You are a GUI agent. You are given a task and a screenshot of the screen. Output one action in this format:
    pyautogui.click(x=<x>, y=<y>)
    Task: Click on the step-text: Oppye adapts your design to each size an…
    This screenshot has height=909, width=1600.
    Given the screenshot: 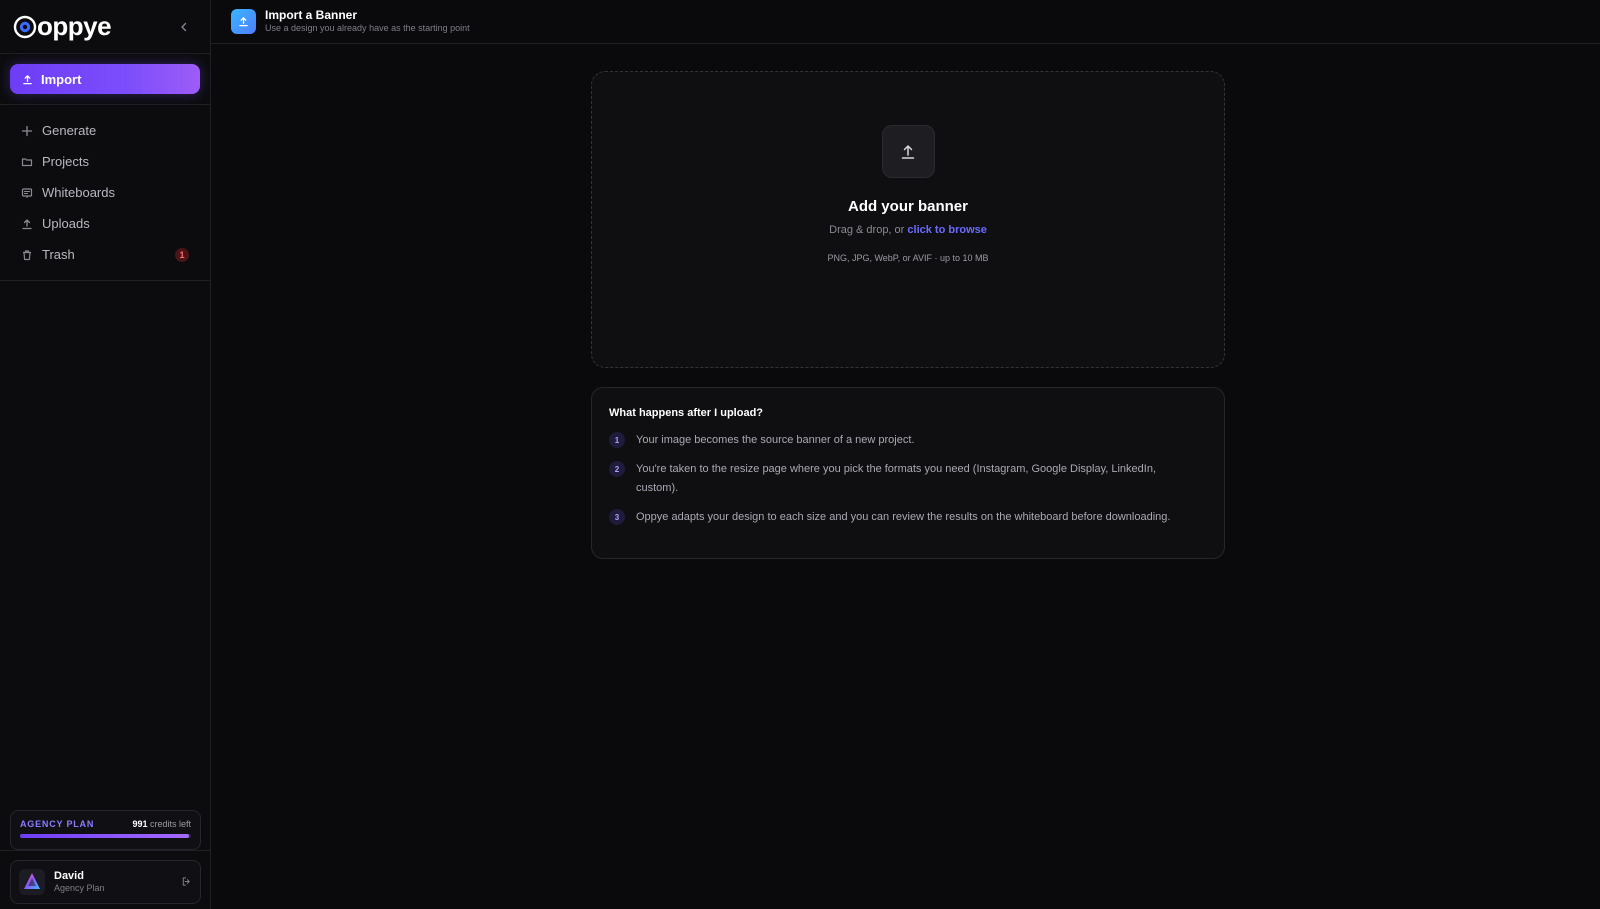 What is the action you would take?
    pyautogui.click(x=903, y=517)
    